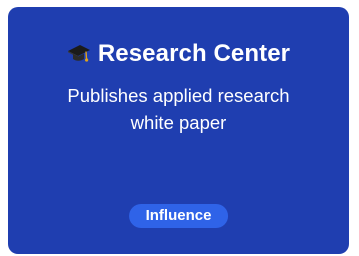  What do you see at coordinates (194, 53) in the screenshot?
I see `card-title: Research Center` at bounding box center [194, 53].